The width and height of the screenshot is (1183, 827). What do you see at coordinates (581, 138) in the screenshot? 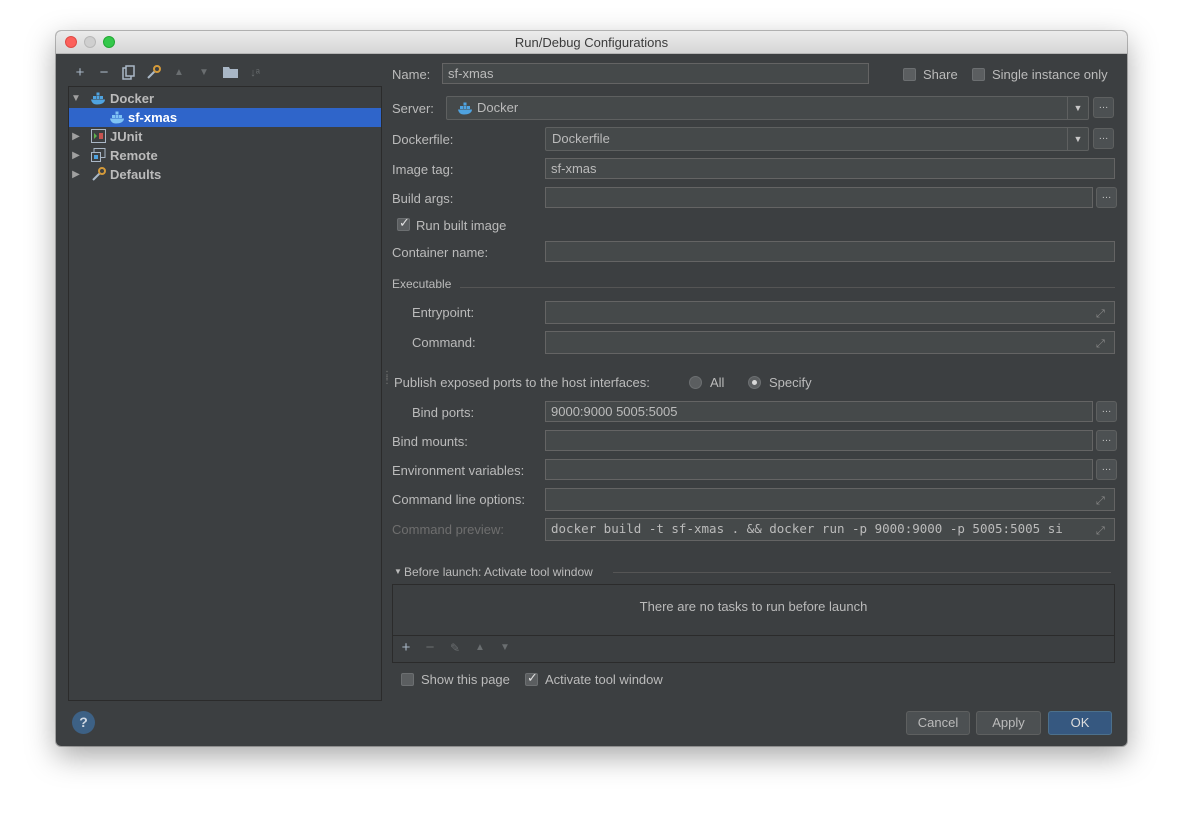
I see `dockerfile-value: Dockerfile` at bounding box center [581, 138].